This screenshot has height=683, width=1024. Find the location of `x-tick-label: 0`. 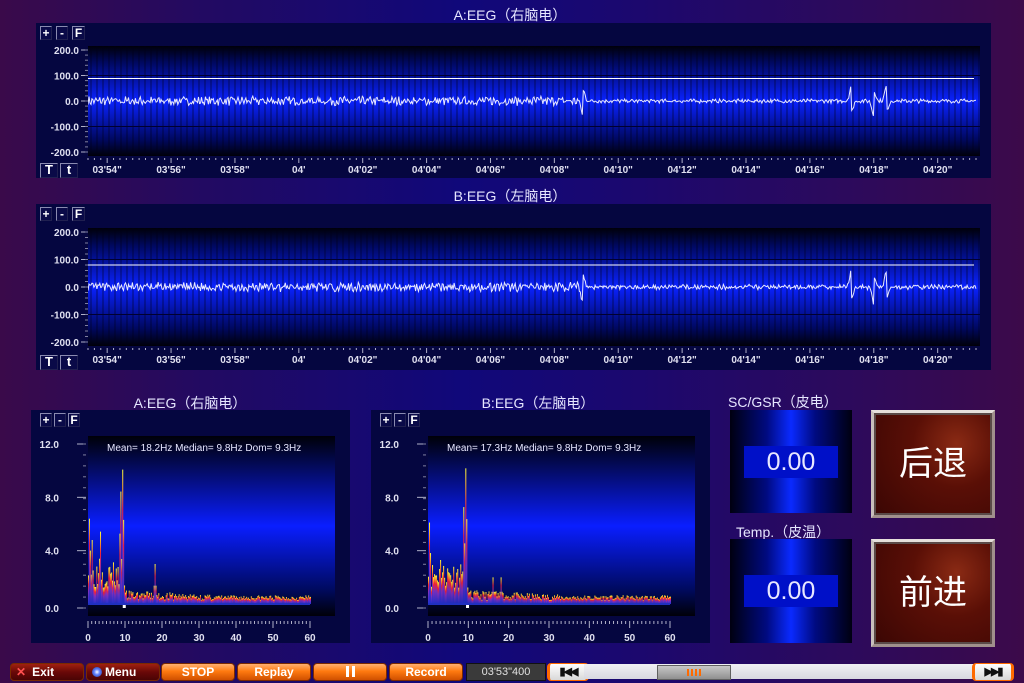

x-tick-label: 0 is located at coordinates (88, 638).